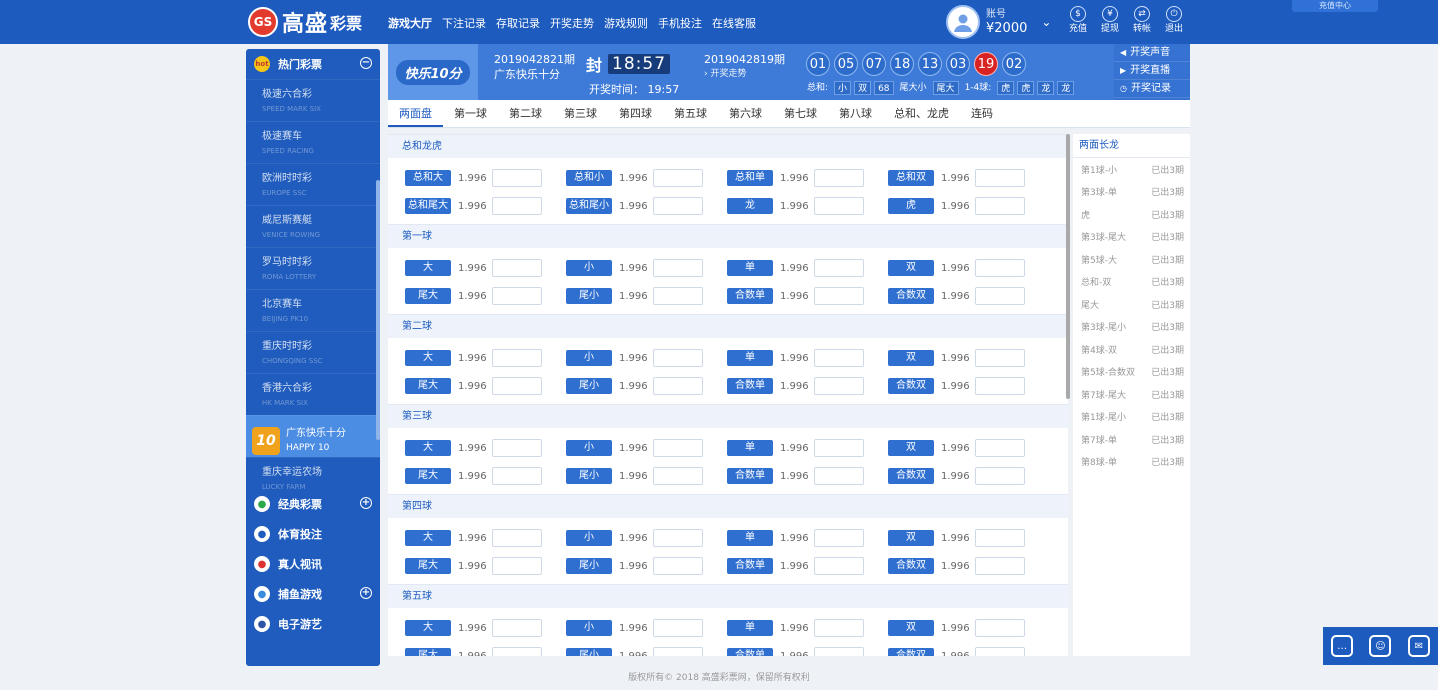 The width and height of the screenshot is (1438, 690). What do you see at coordinates (313, 394) in the screenshot?
I see `sidebar-item: 香港六合彩 HK MARK SIX` at bounding box center [313, 394].